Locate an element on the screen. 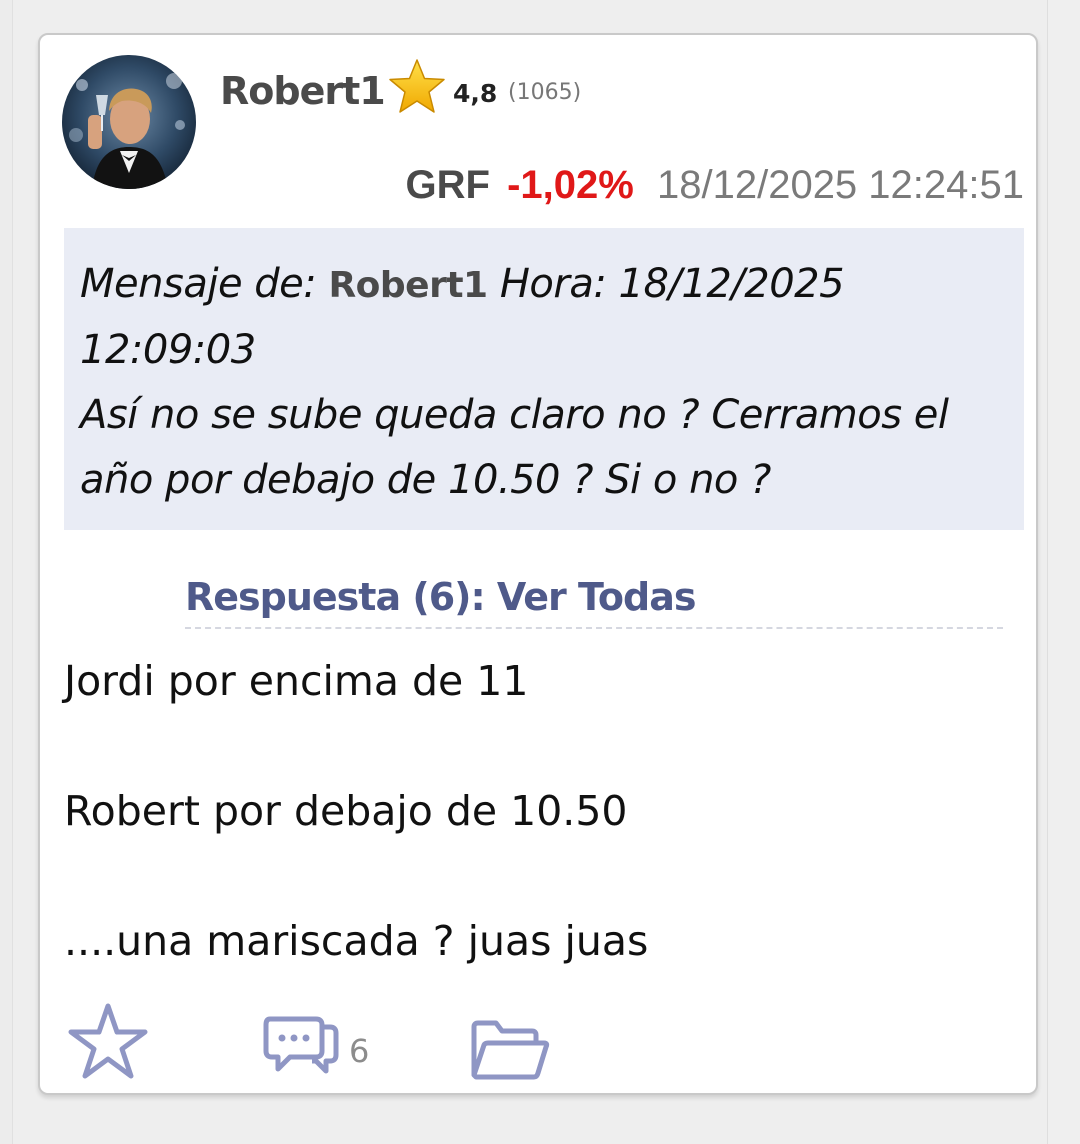 The width and height of the screenshot is (1080, 1144). ticker-symbol: GRF is located at coordinates (448, 185).